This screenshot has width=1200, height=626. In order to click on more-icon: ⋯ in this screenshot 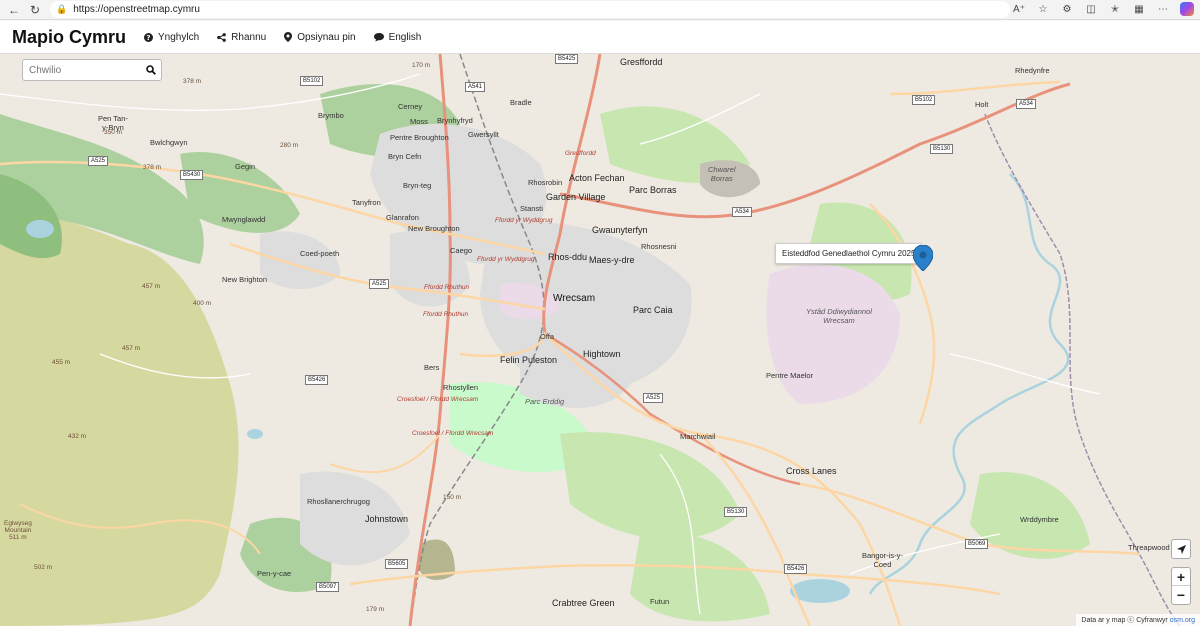, I will do `click(1163, 9)`.